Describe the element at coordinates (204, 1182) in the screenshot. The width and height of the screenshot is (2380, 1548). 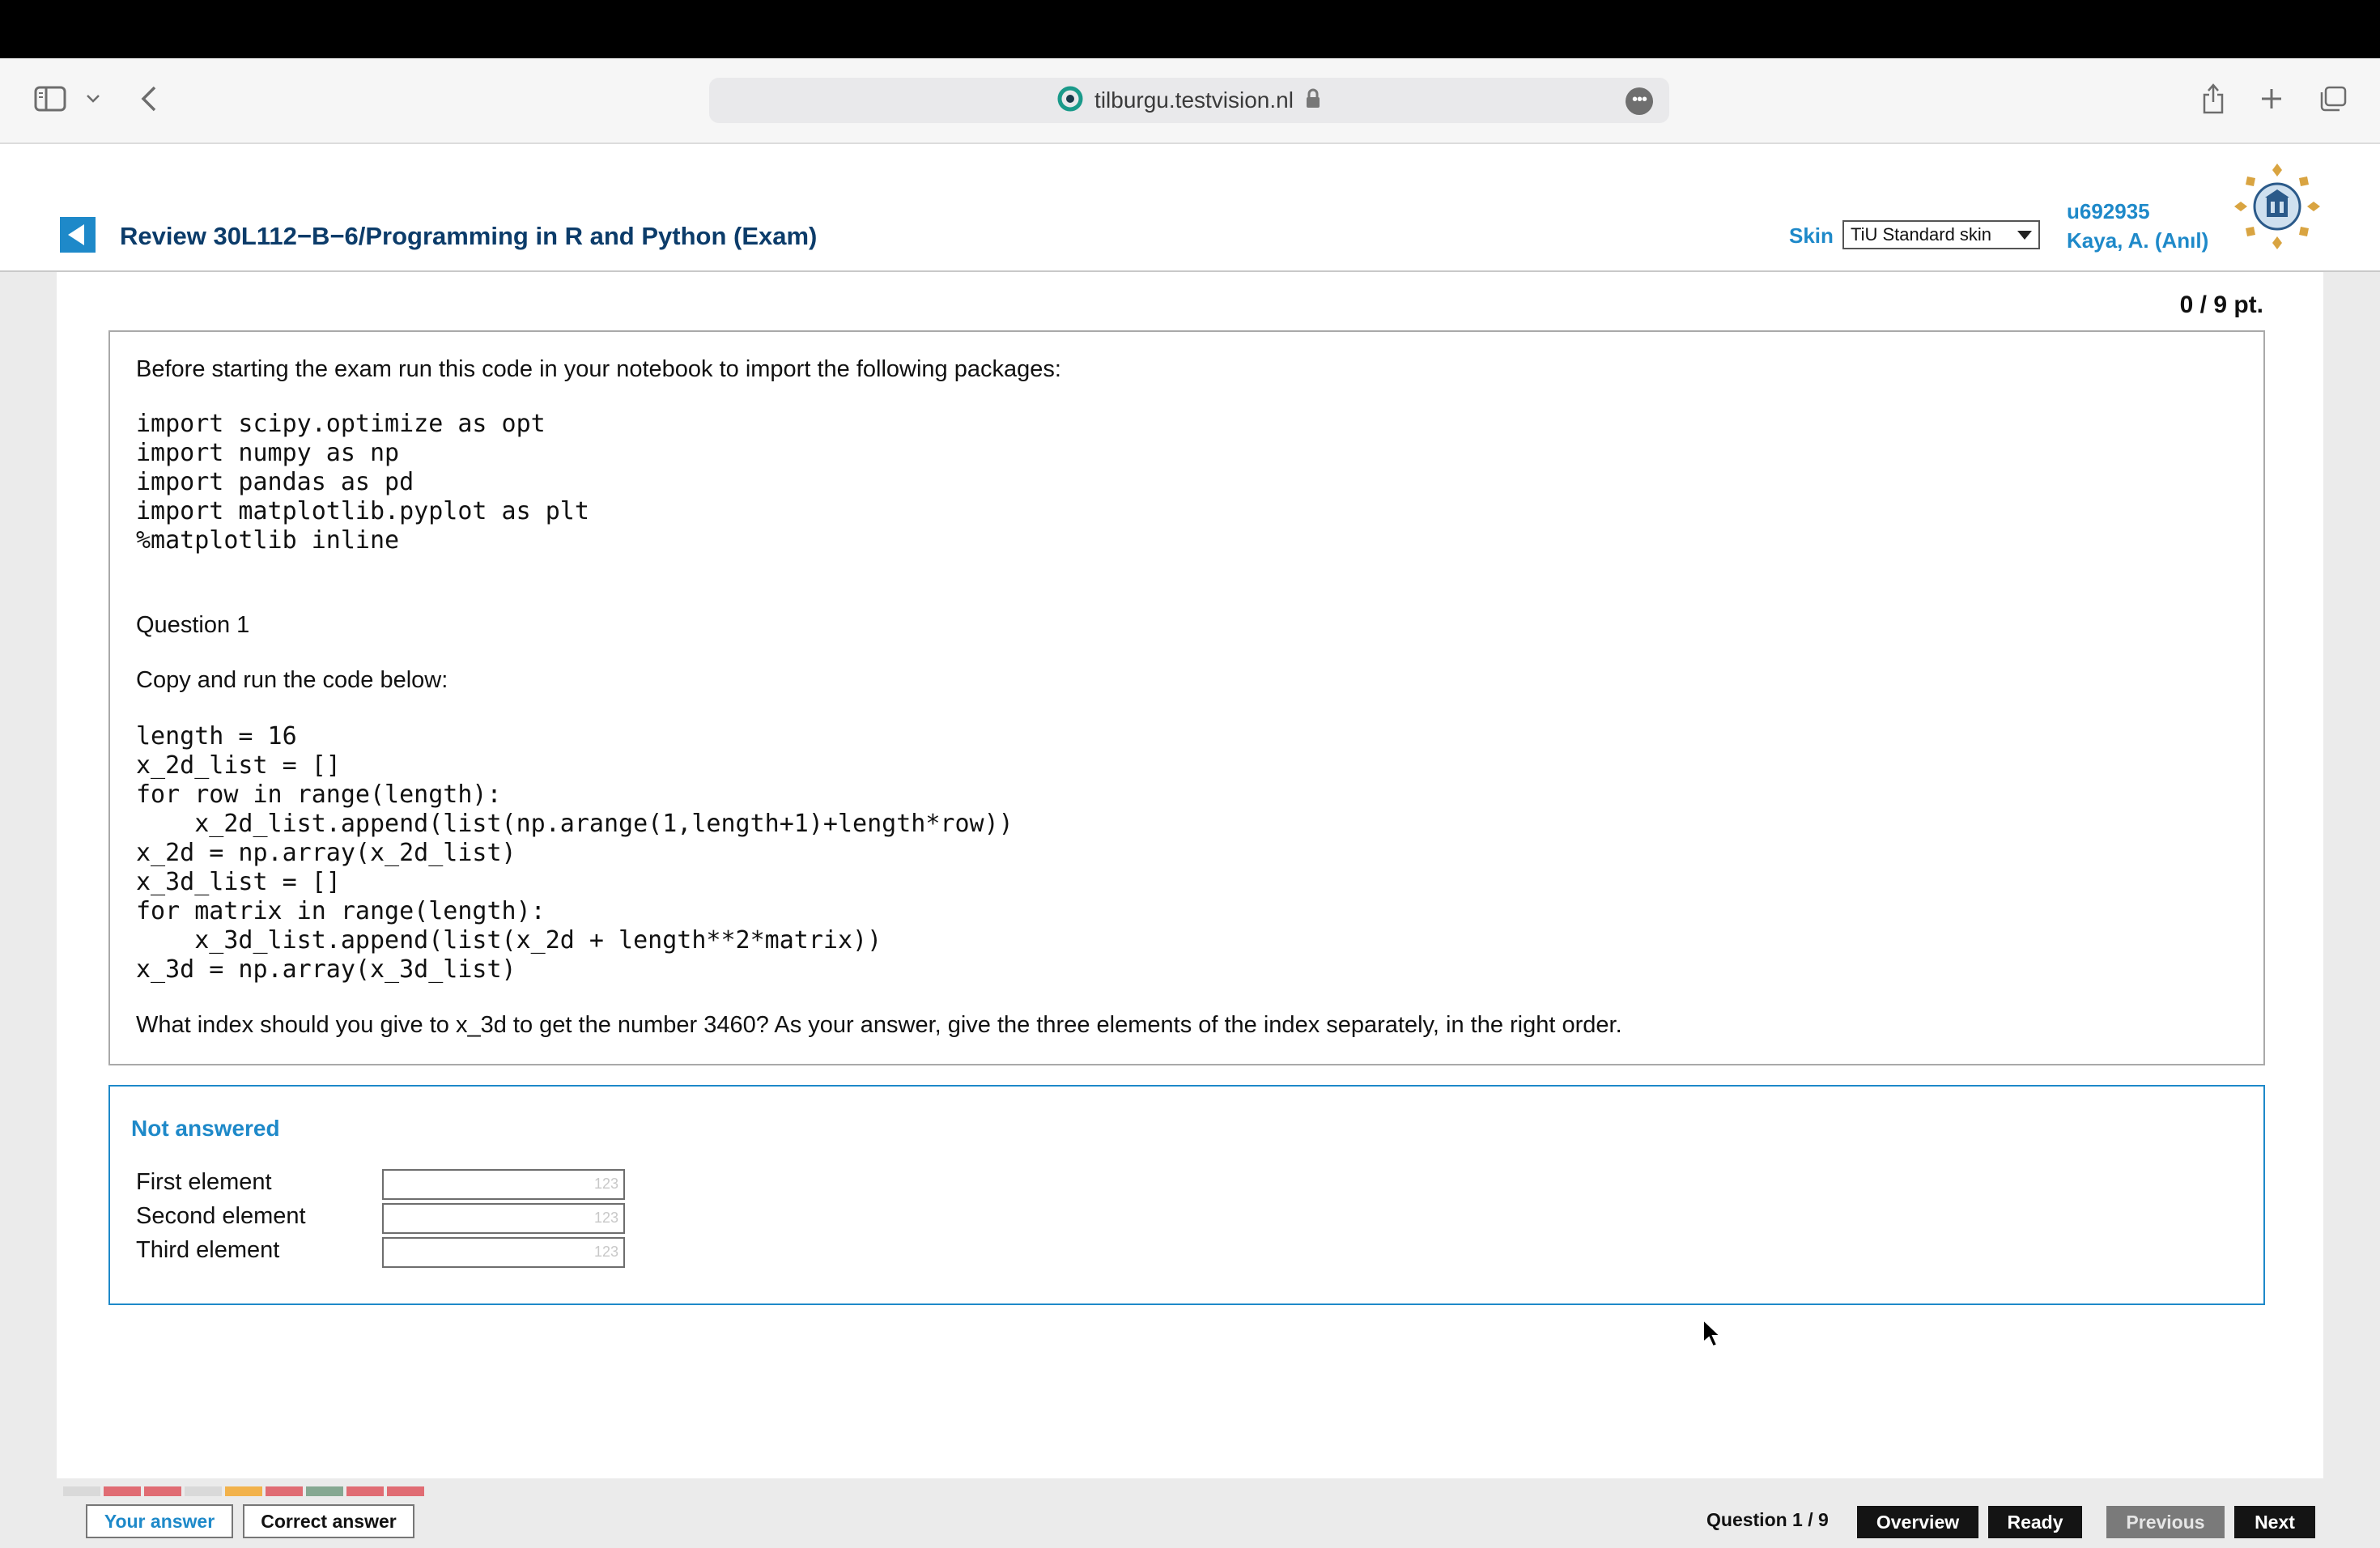
I see `first-element-label: First element` at that location.